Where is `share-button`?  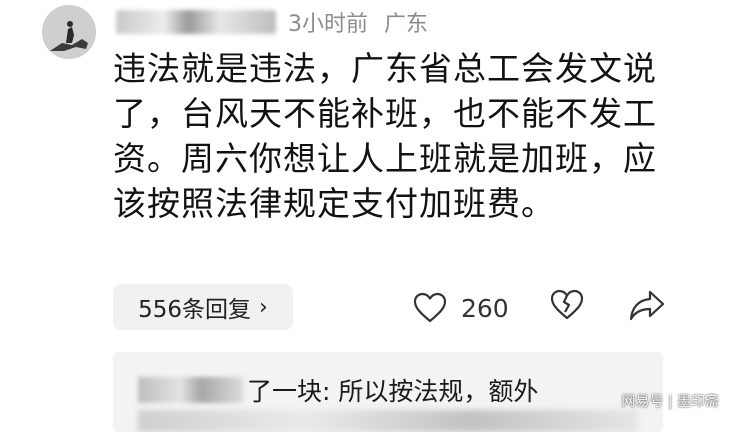 share-button is located at coordinates (647, 308).